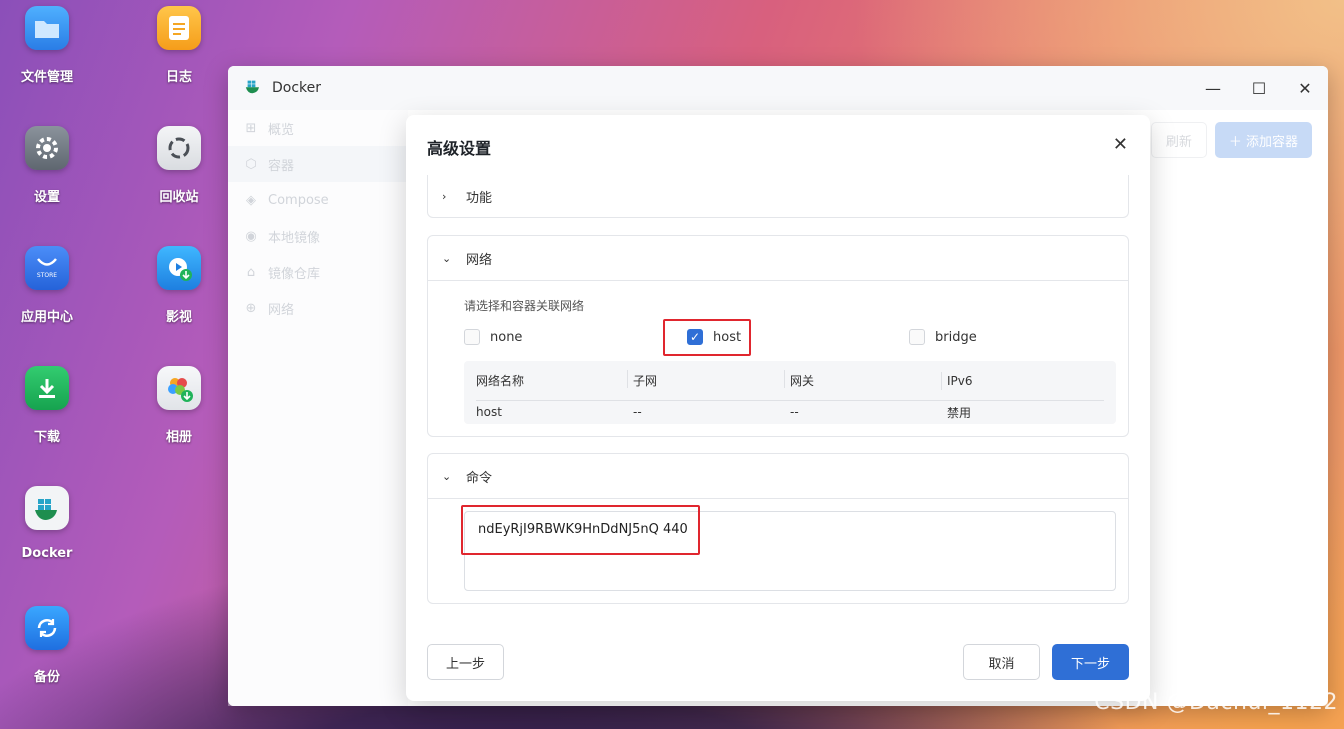 The width and height of the screenshot is (1344, 729). Describe the element at coordinates (179, 416) in the screenshot. I see `desktop-icon-photos: 相册` at that location.